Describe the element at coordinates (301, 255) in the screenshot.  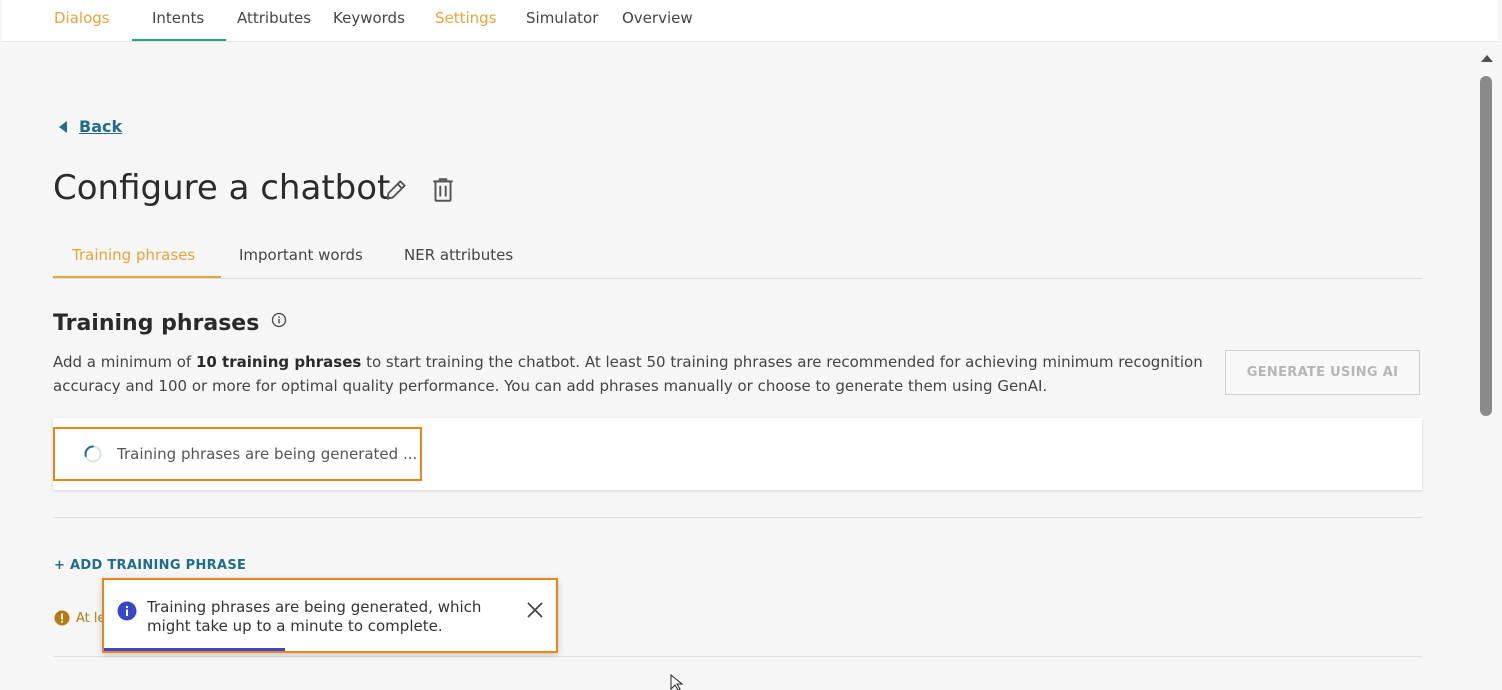
I see `tab-important-words: Important words` at that location.